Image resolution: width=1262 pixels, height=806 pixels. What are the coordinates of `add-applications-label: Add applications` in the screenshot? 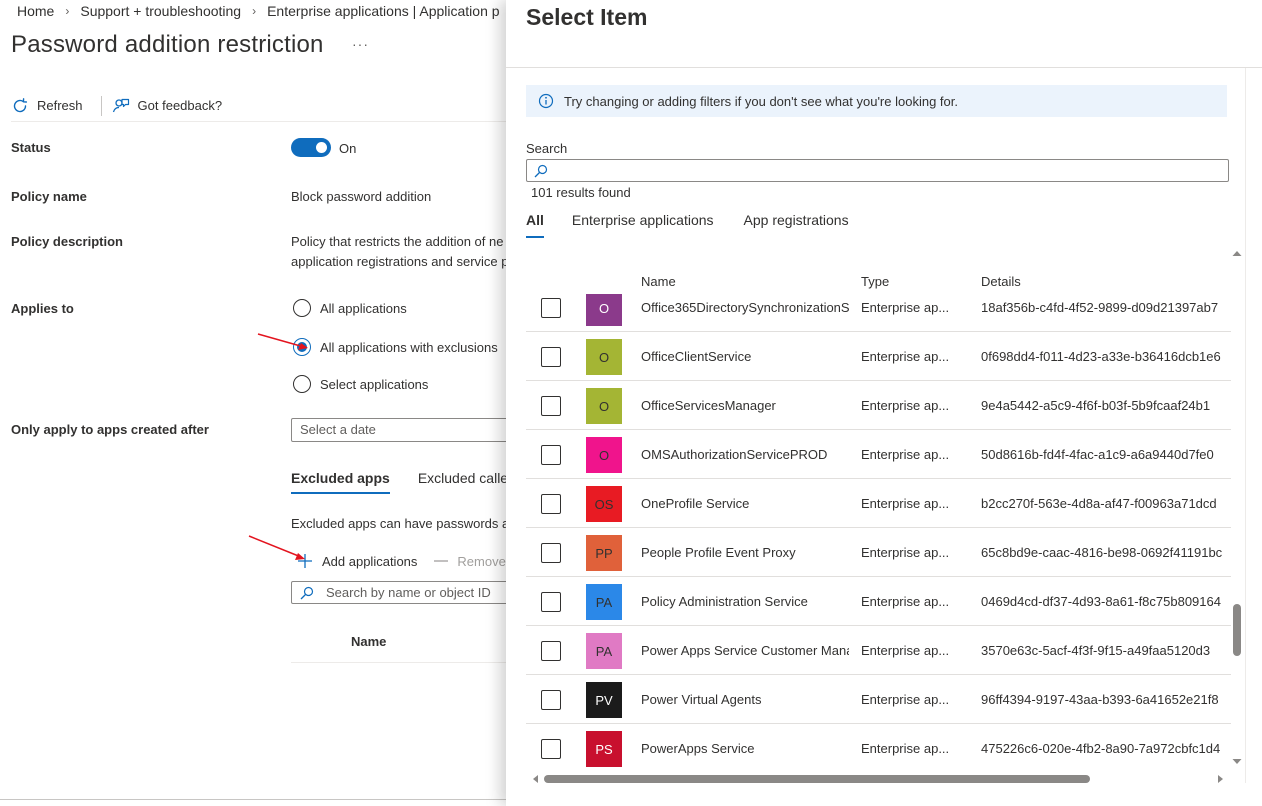 It's located at (370, 561).